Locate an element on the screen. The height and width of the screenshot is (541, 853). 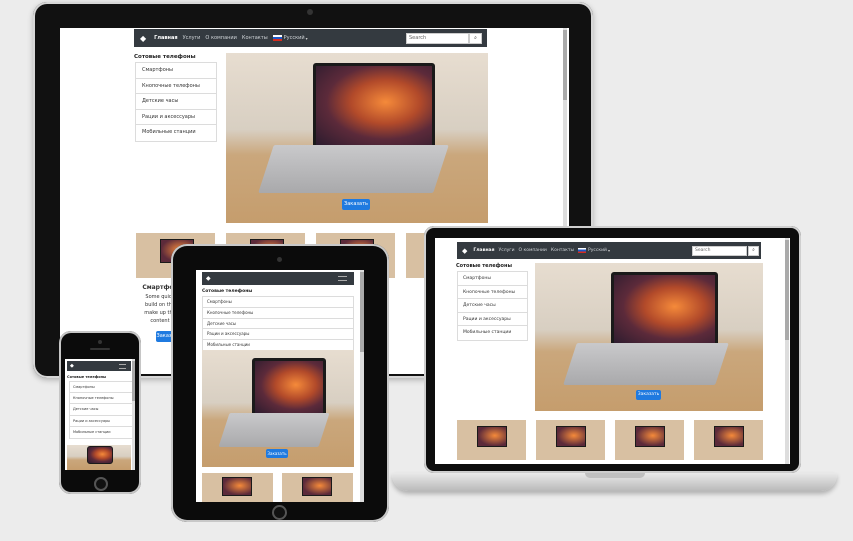
hero-image is located at coordinates (99, 457).